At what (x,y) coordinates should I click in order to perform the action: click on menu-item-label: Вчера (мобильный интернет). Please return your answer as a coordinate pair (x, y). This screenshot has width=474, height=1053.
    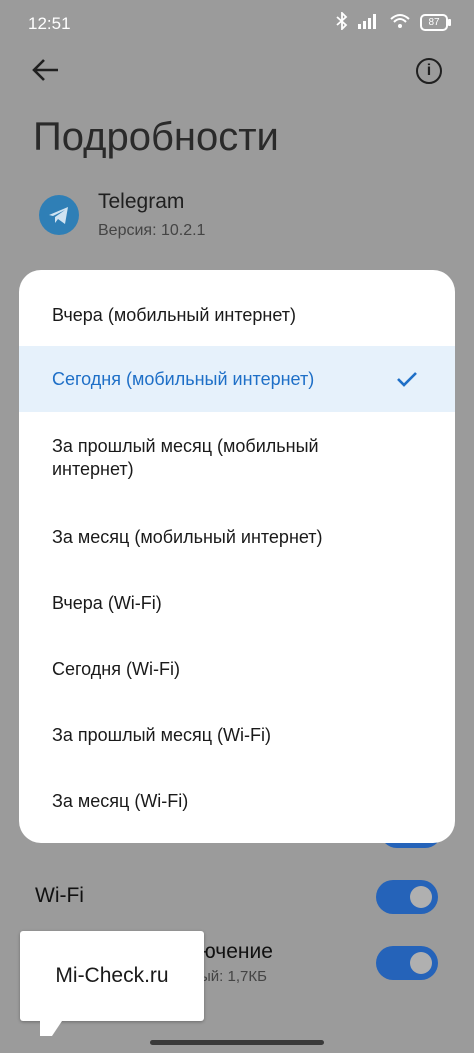
    Looking at the image, I should click on (174, 314).